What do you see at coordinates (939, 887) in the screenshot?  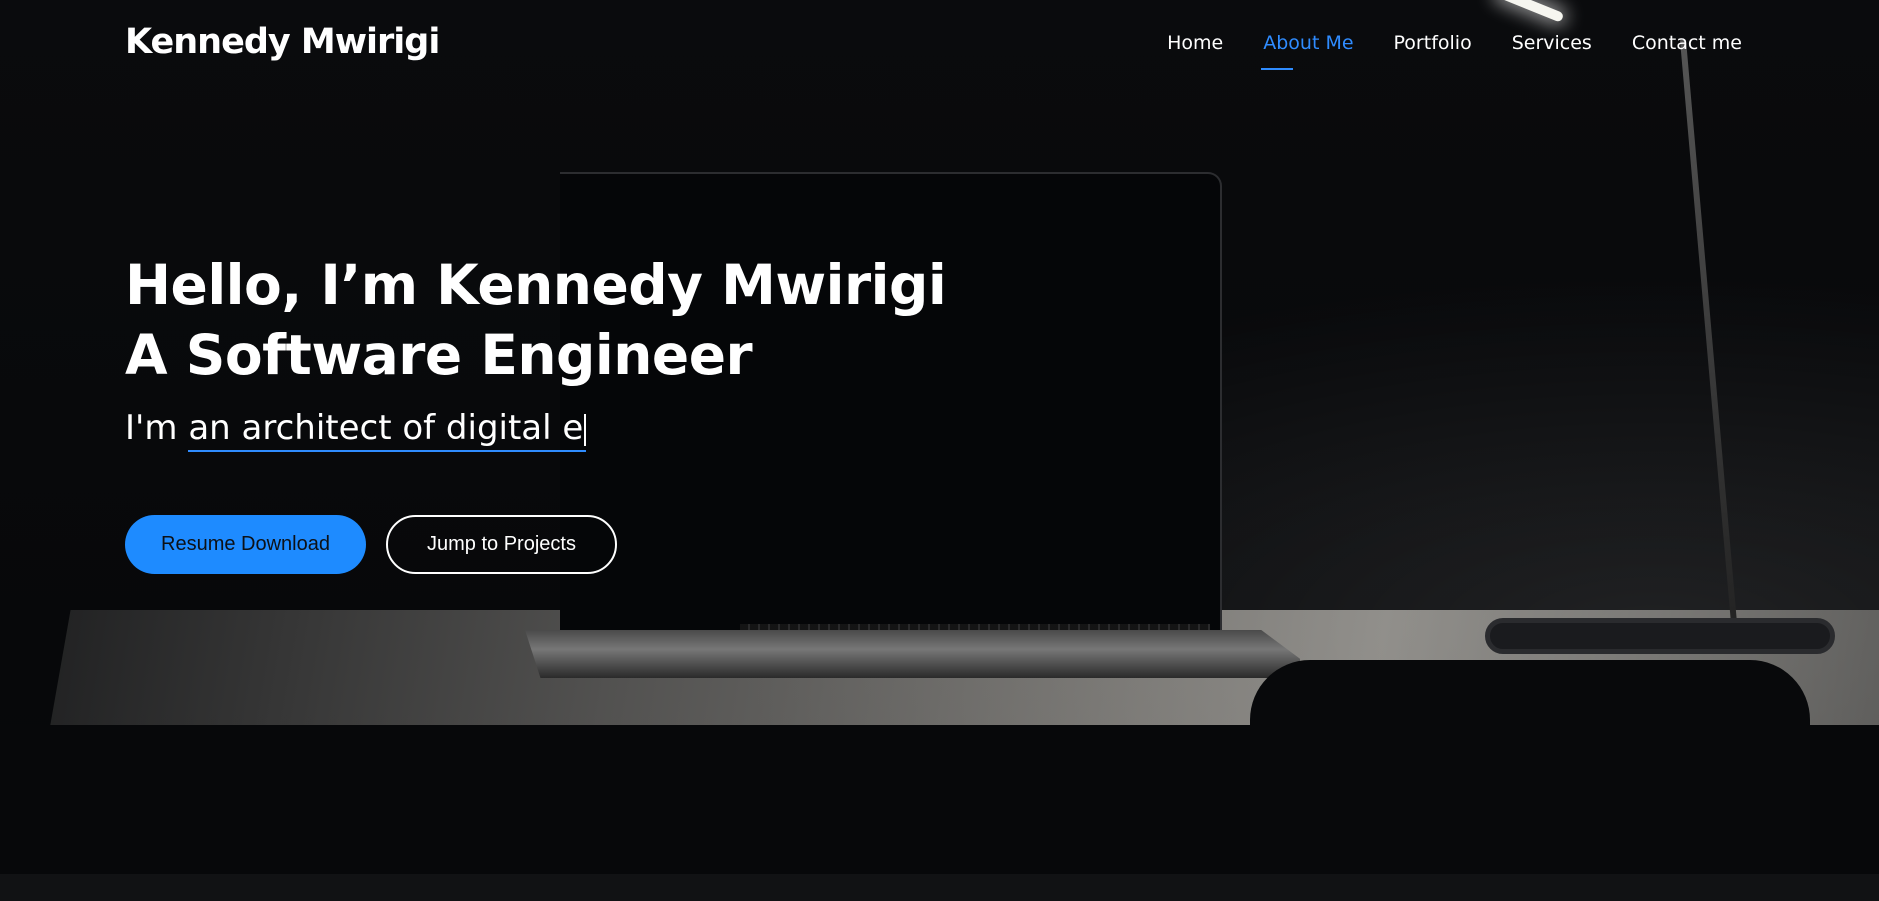 I see `bottom-strip` at bounding box center [939, 887].